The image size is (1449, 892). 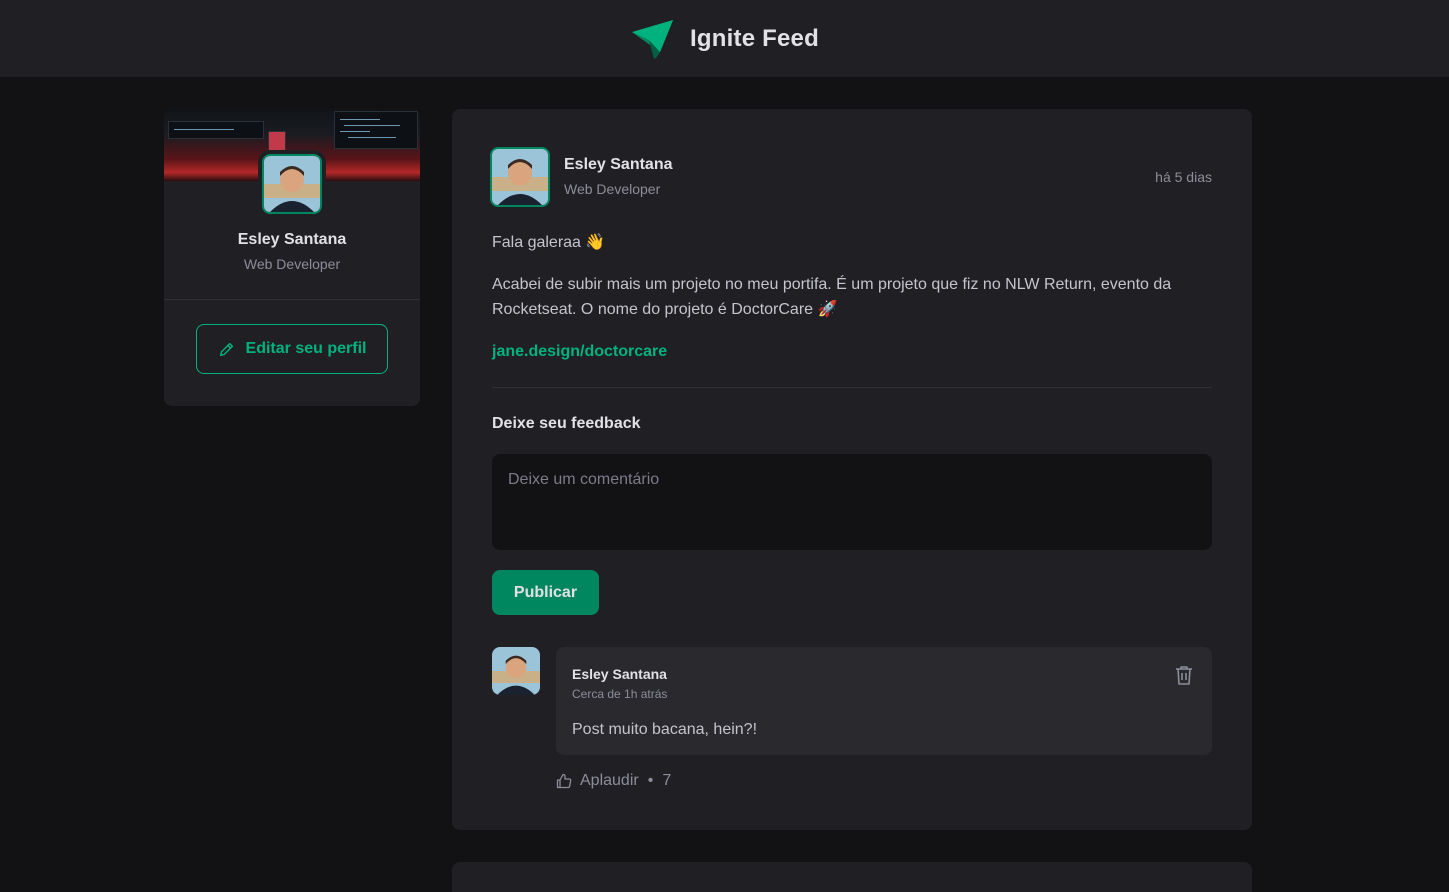 I want to click on trash-icon, so click(x=1184, y=675).